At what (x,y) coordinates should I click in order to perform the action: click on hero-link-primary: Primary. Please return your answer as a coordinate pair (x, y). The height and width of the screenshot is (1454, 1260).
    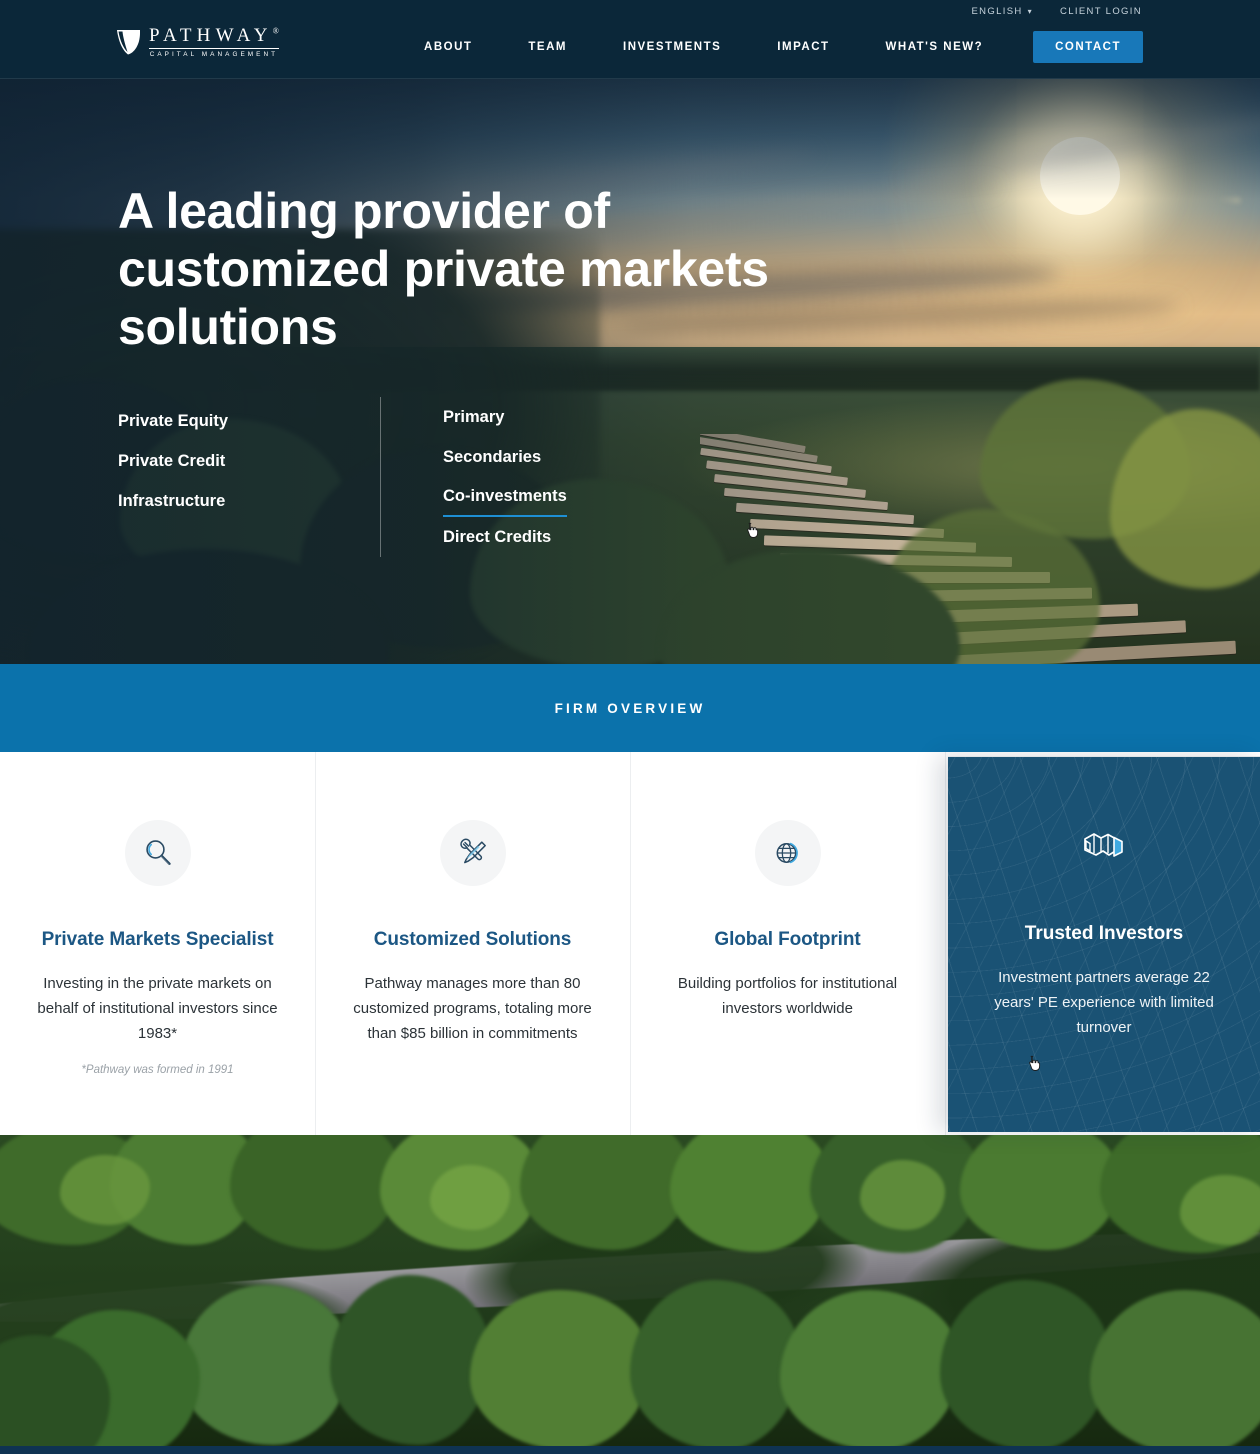
    Looking at the image, I should click on (473, 417).